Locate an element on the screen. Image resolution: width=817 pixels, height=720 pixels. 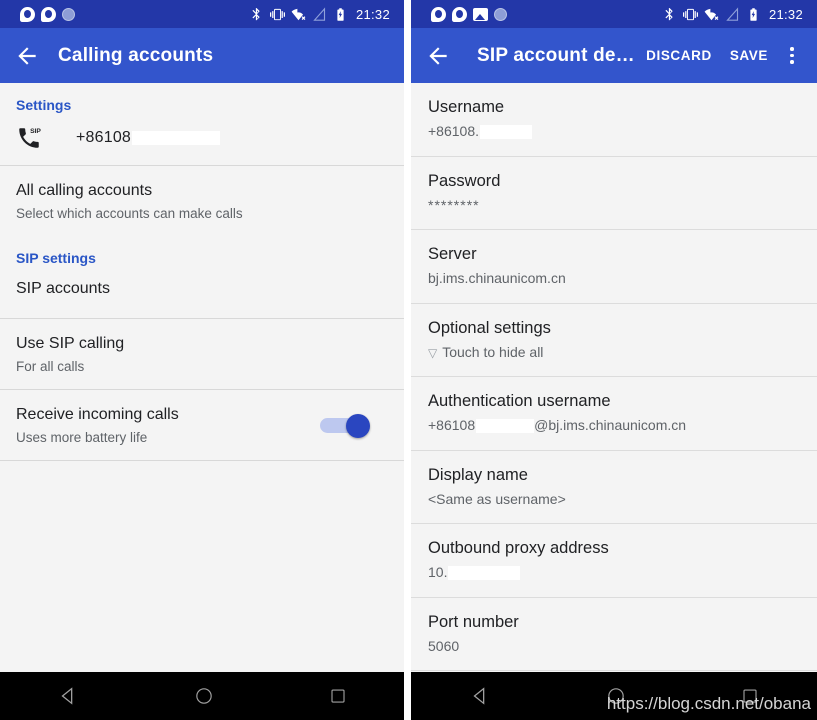
more-options-icon is located at coordinates (792, 56).